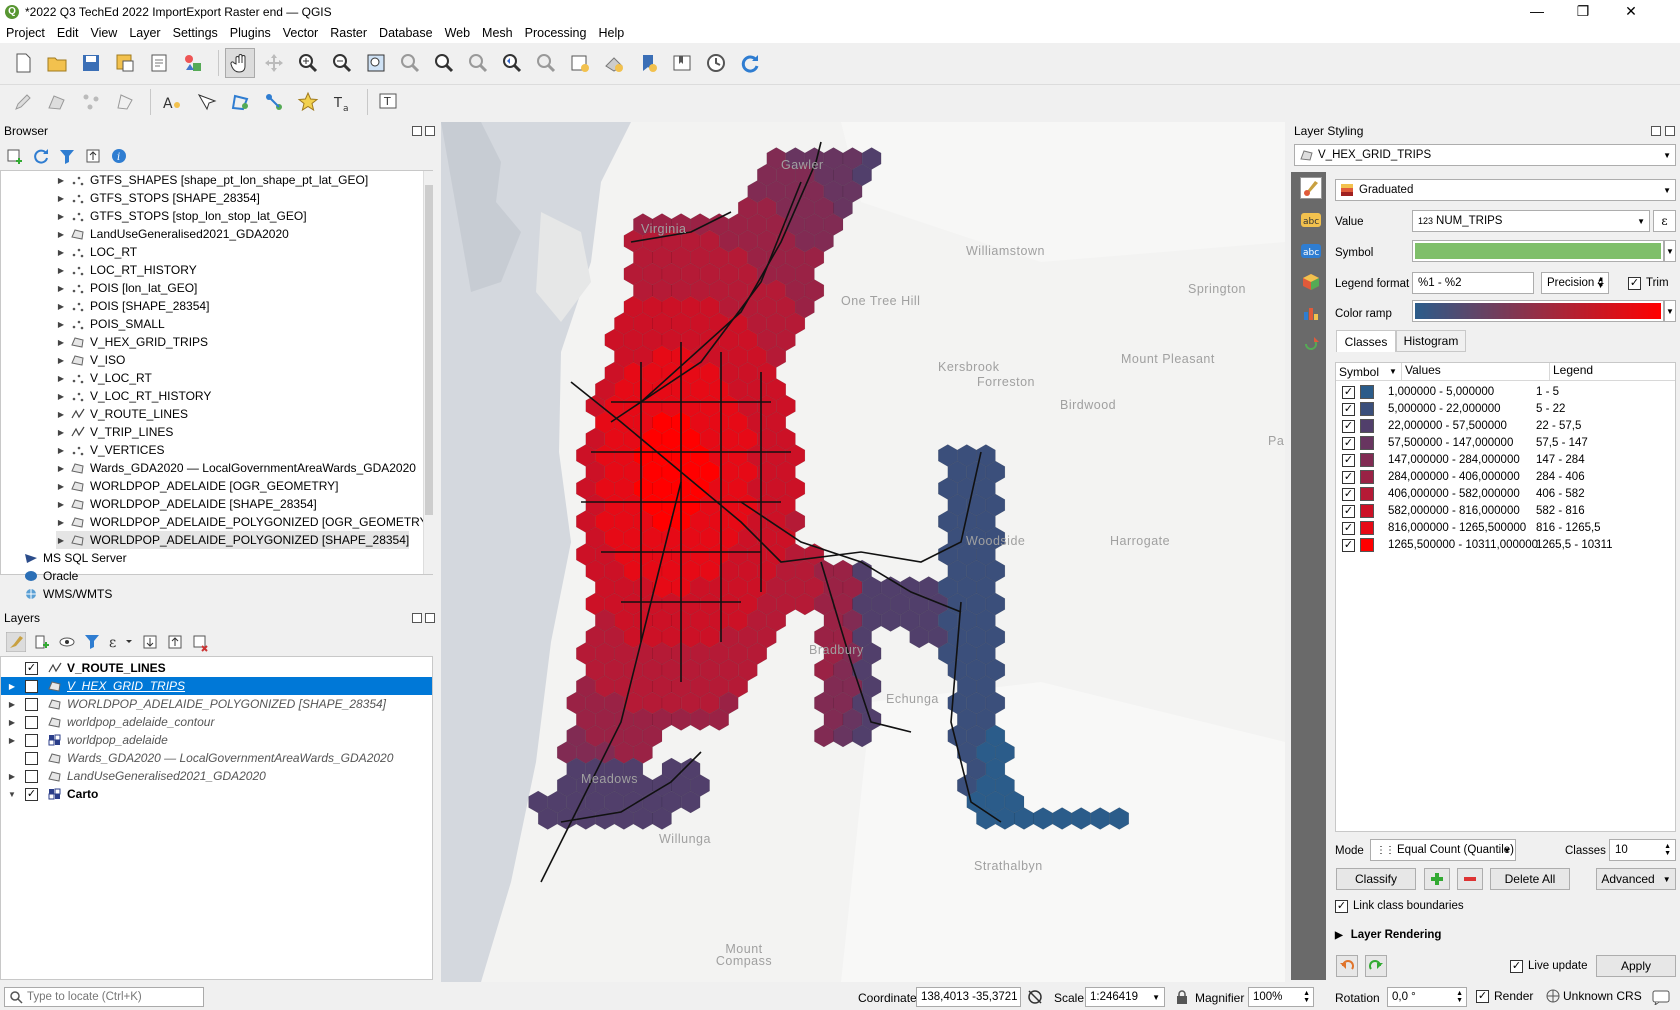 The height and width of the screenshot is (1010, 1680). Describe the element at coordinates (478, 63) in the screenshot. I see `zoom-native-icon` at that location.